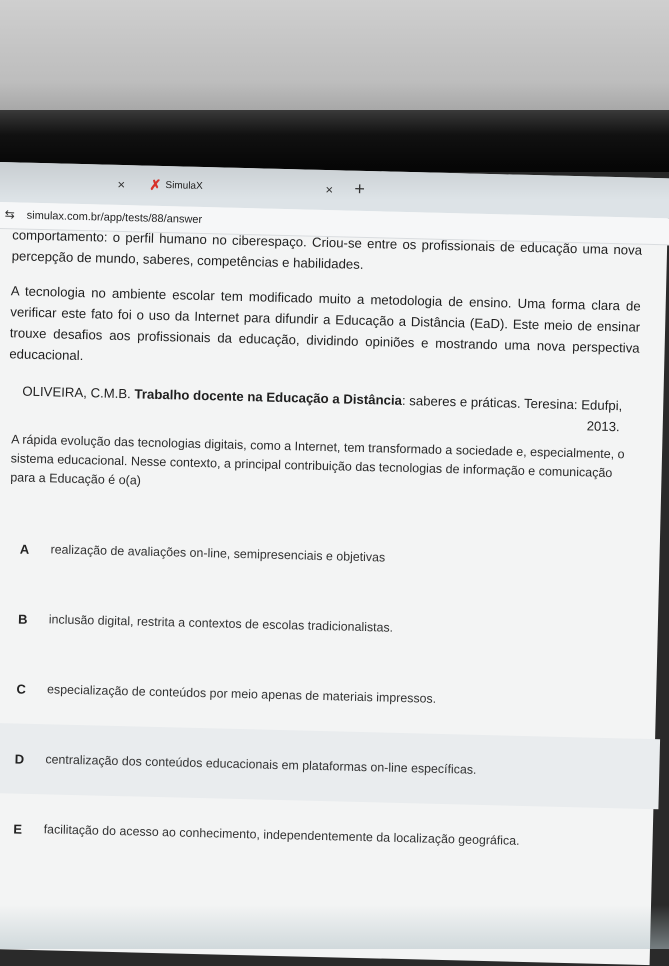 The height and width of the screenshot is (966, 669). What do you see at coordinates (184, 186) in the screenshot?
I see `tab-title: SimulaX` at bounding box center [184, 186].